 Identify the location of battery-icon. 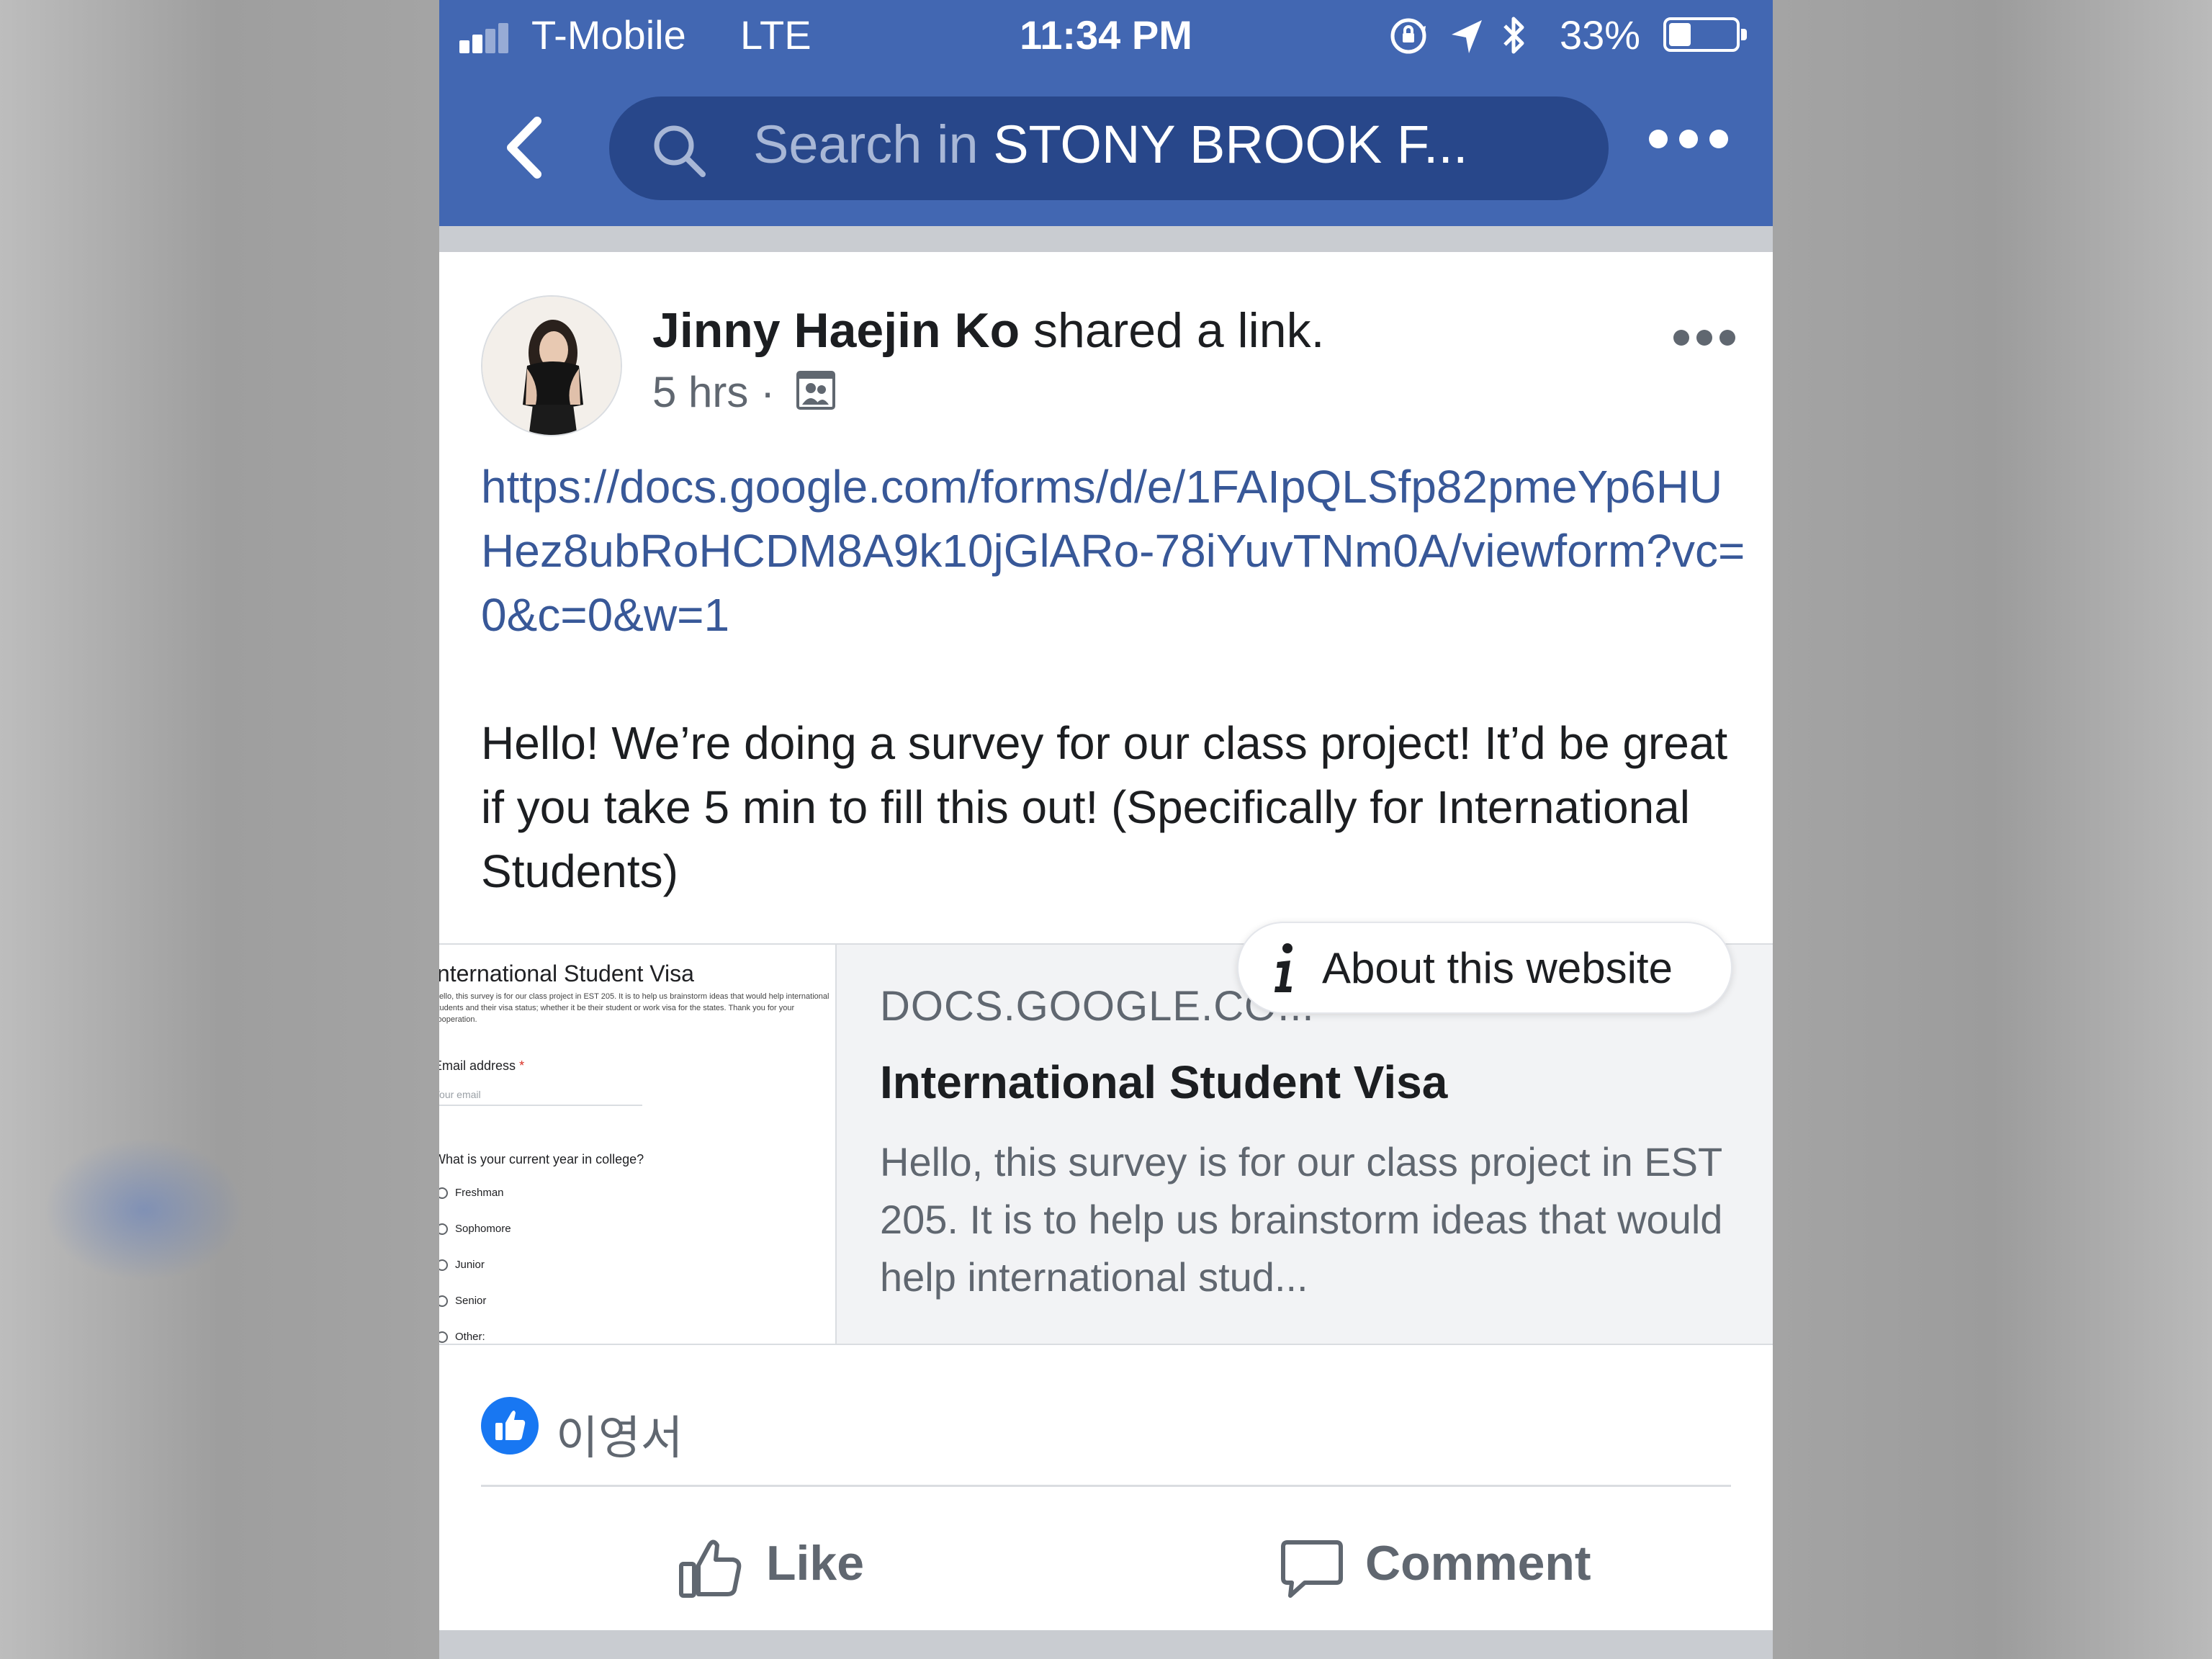
(1705, 34).